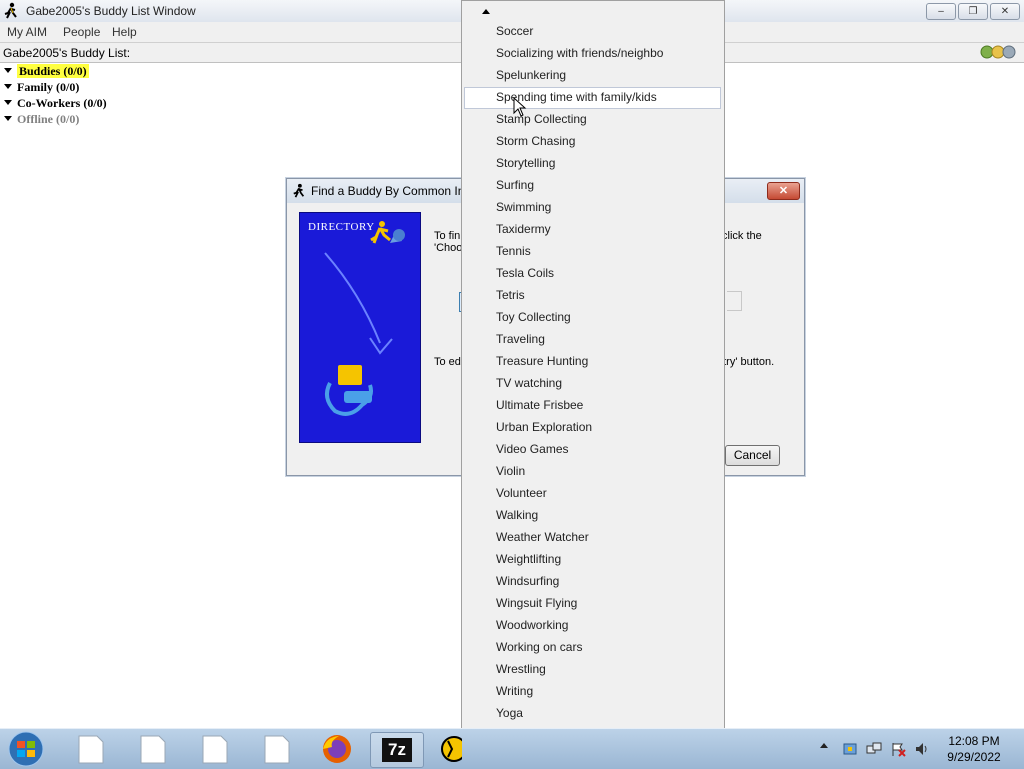 The image size is (1024, 769). Describe the element at coordinates (742, 236) in the screenshot. I see `instruction-text-1c: click the` at that location.